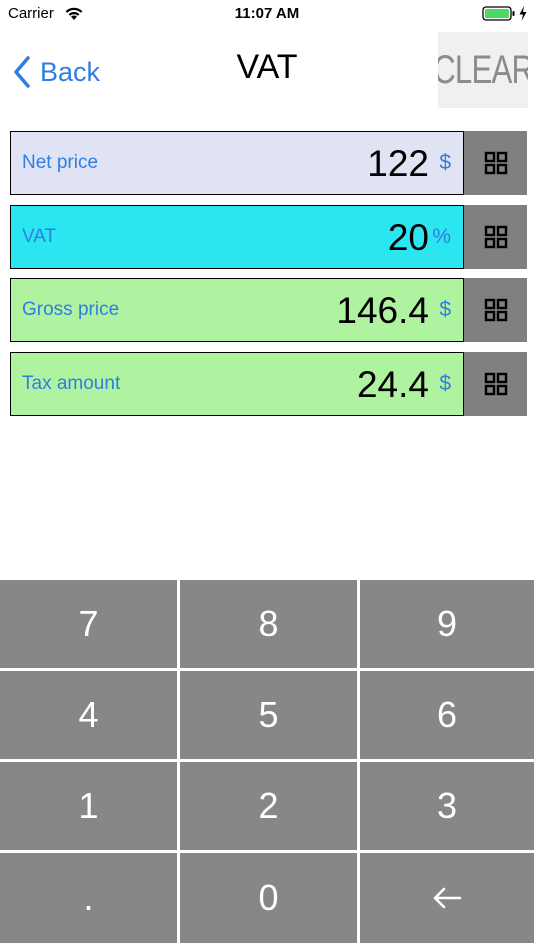  I want to click on key-7: 7, so click(88, 624).